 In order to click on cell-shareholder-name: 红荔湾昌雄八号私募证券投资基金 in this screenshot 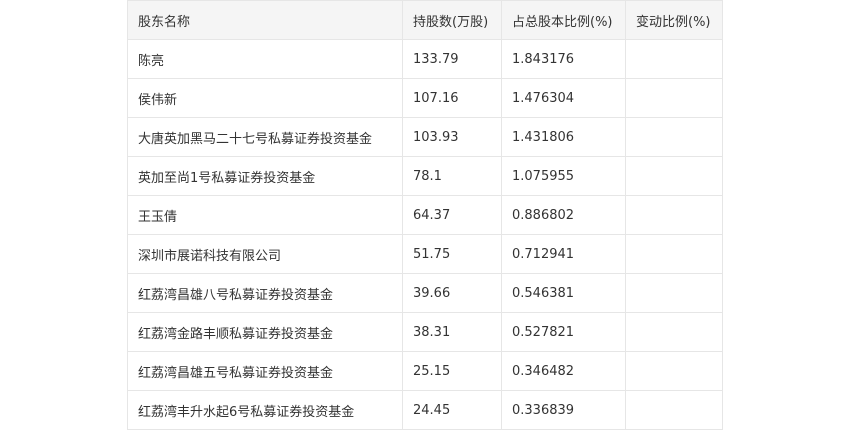, I will do `click(265, 293)`.